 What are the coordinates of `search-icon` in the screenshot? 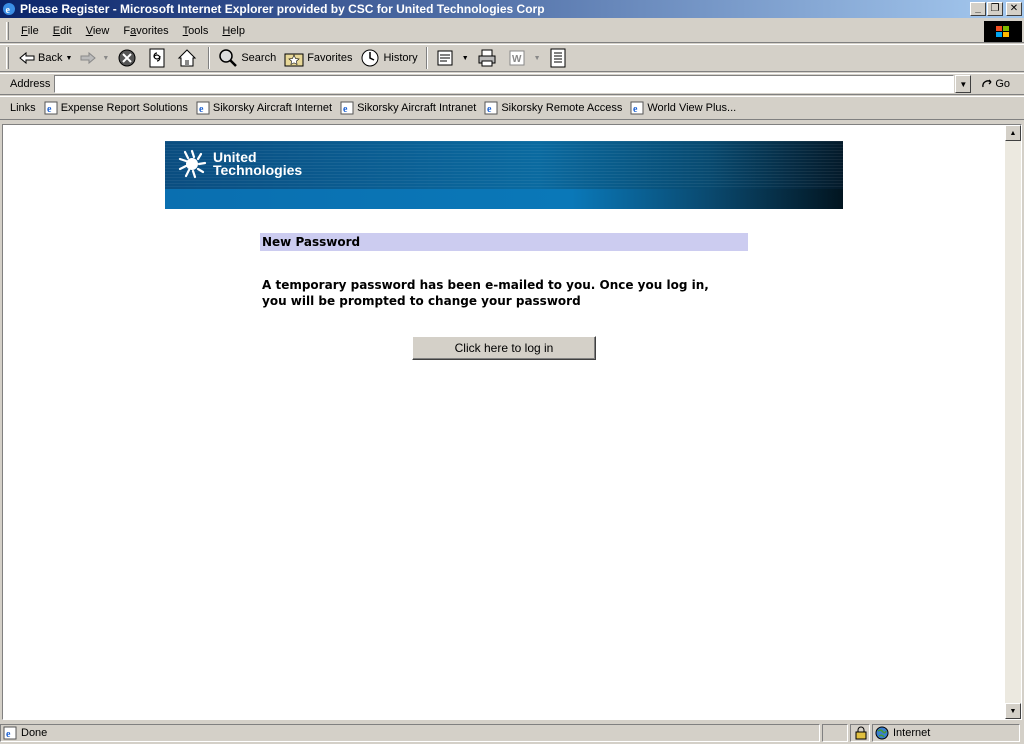 It's located at (228, 58).